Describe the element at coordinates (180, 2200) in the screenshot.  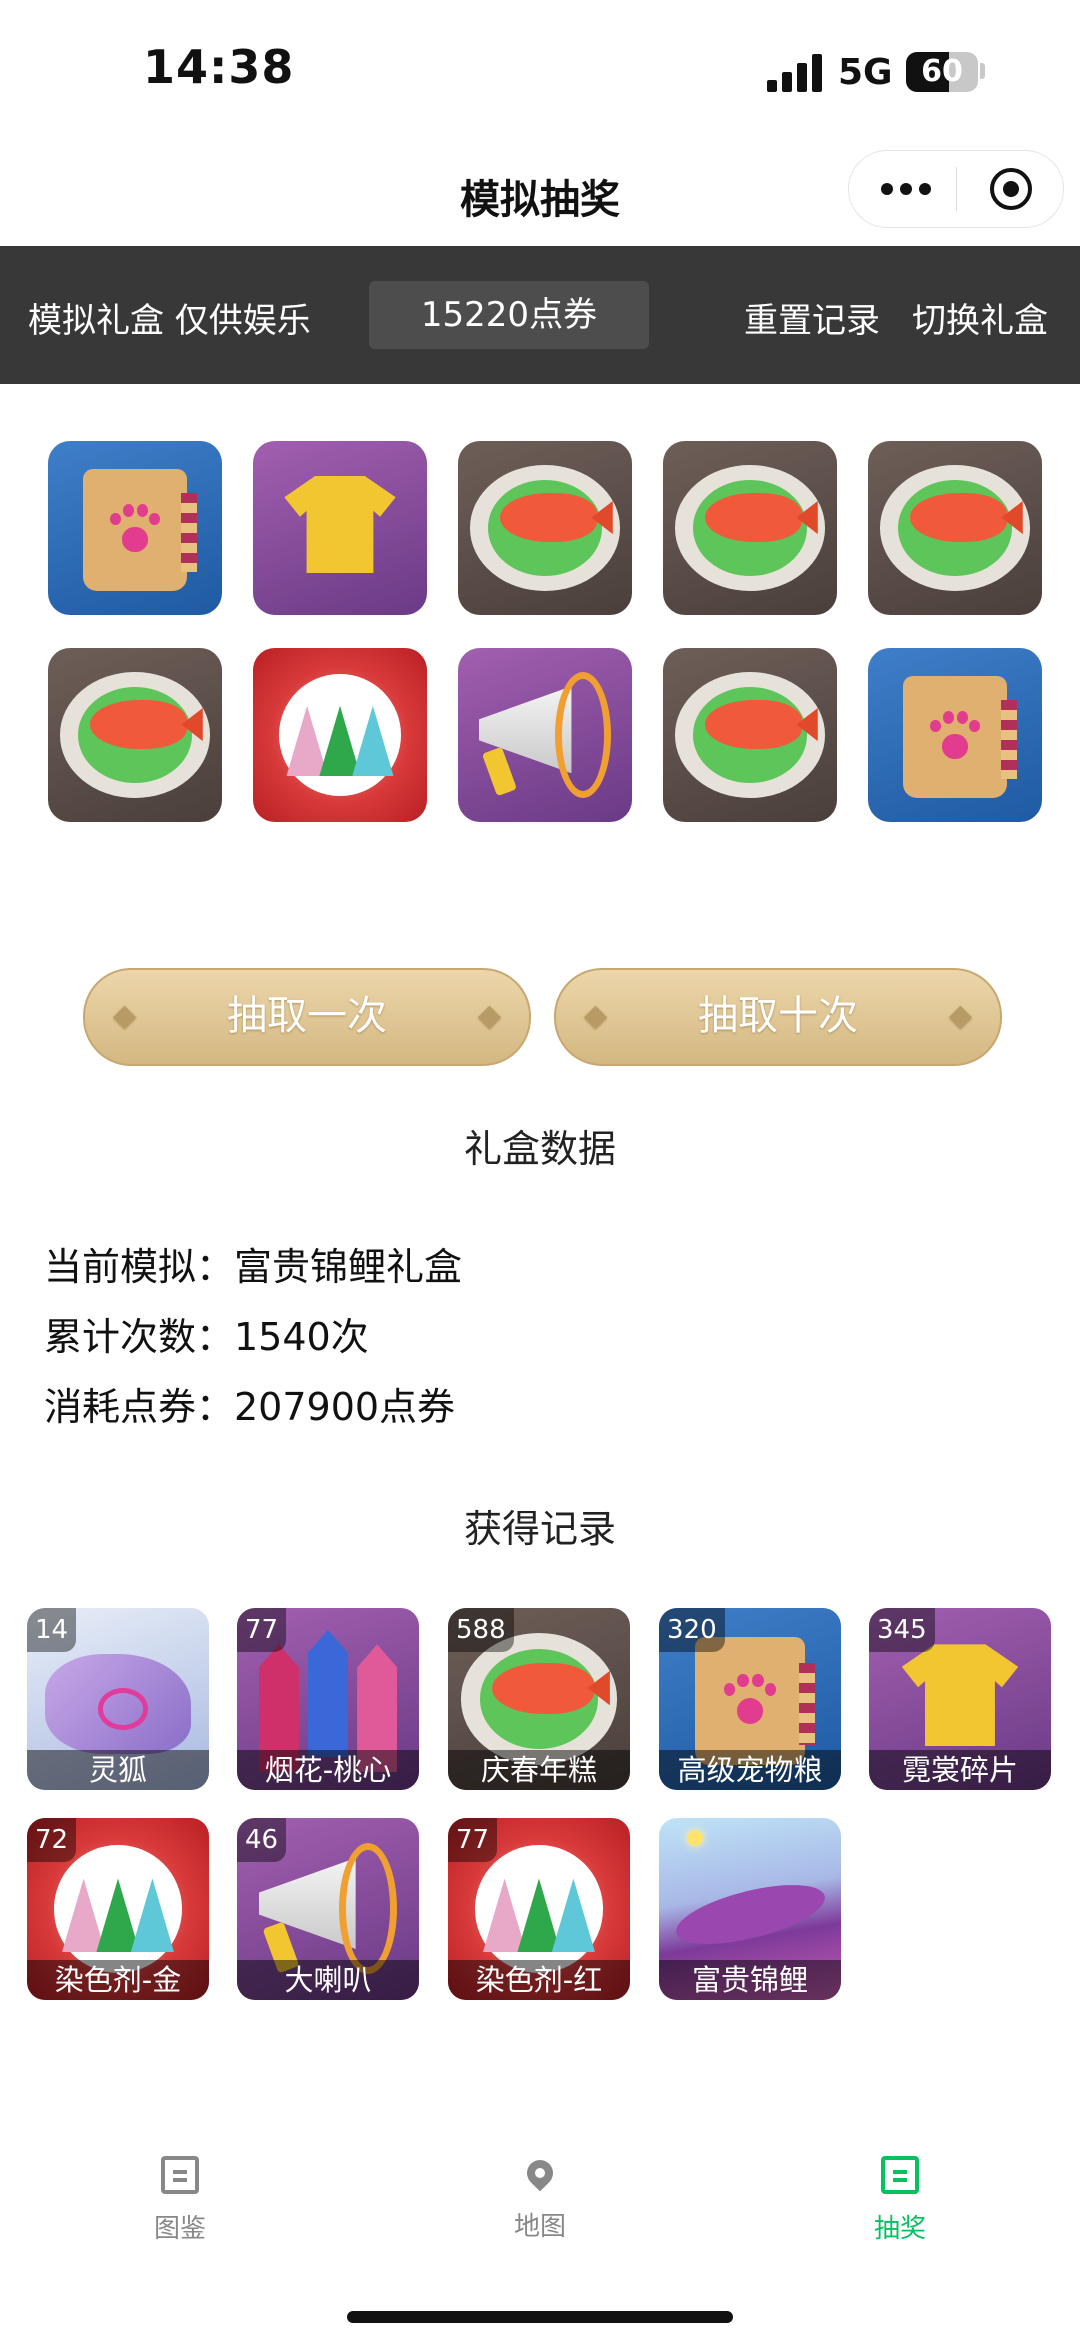
I see `tab-collection: 图鉴` at that location.